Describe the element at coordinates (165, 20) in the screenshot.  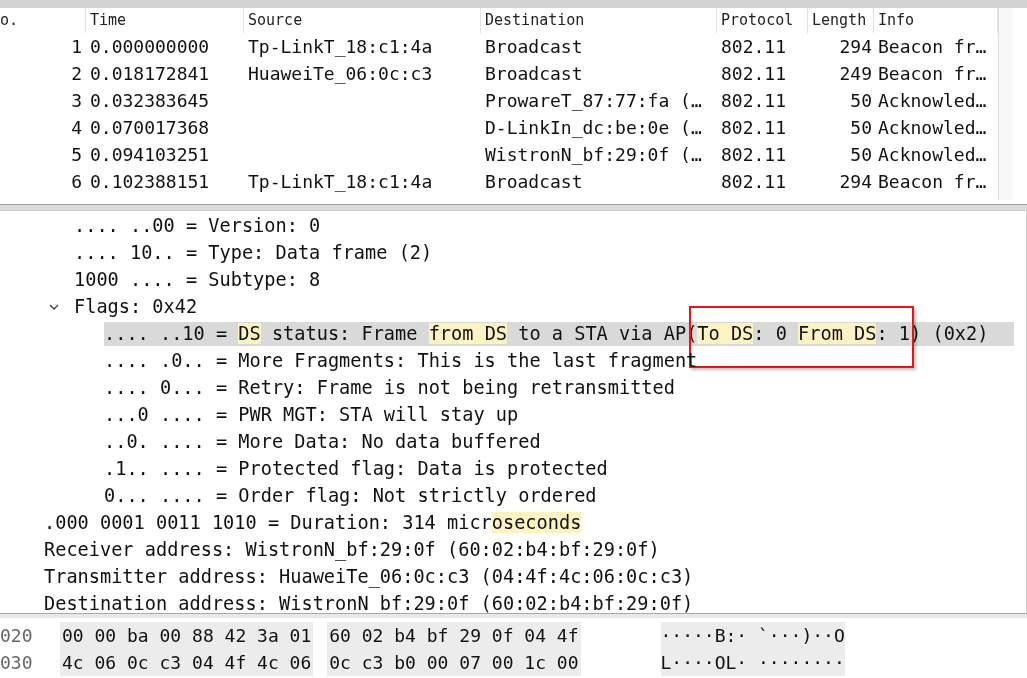
I see `column-header: Time` at that location.